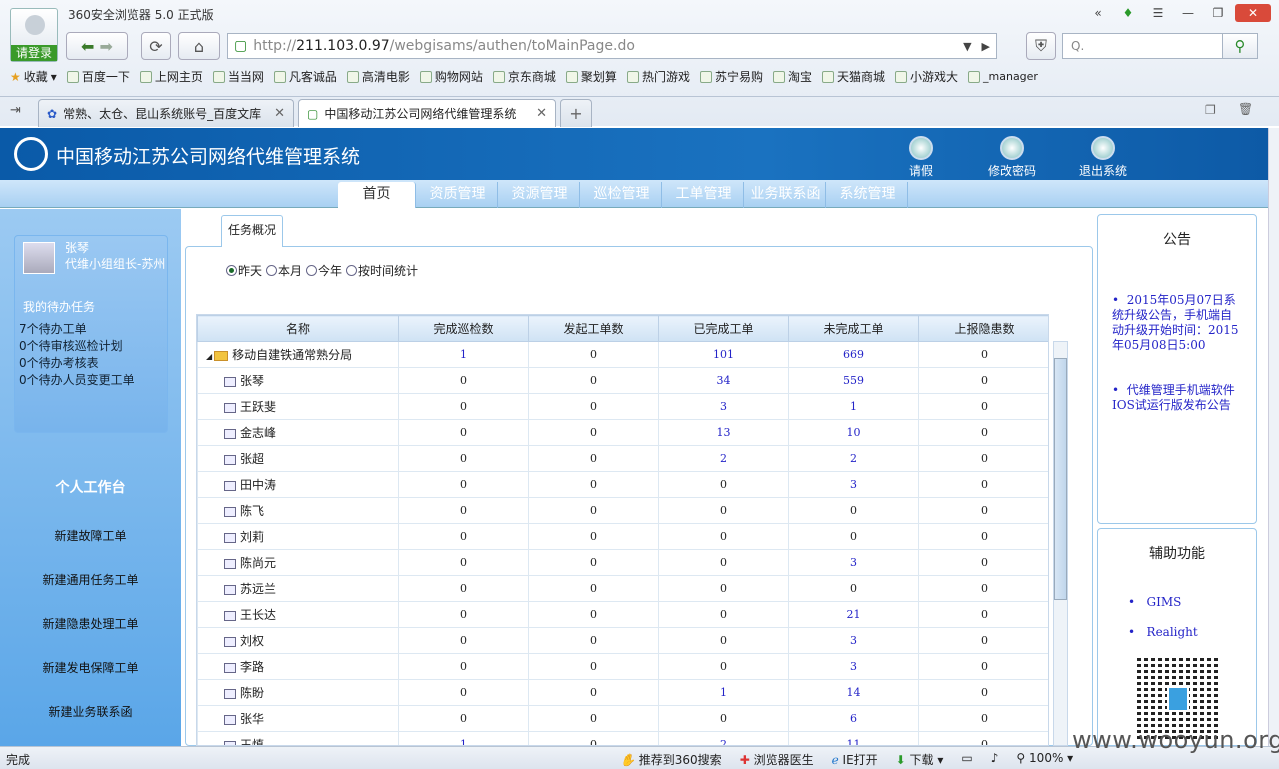  I want to click on security-button: ⛨, so click(1041, 46).